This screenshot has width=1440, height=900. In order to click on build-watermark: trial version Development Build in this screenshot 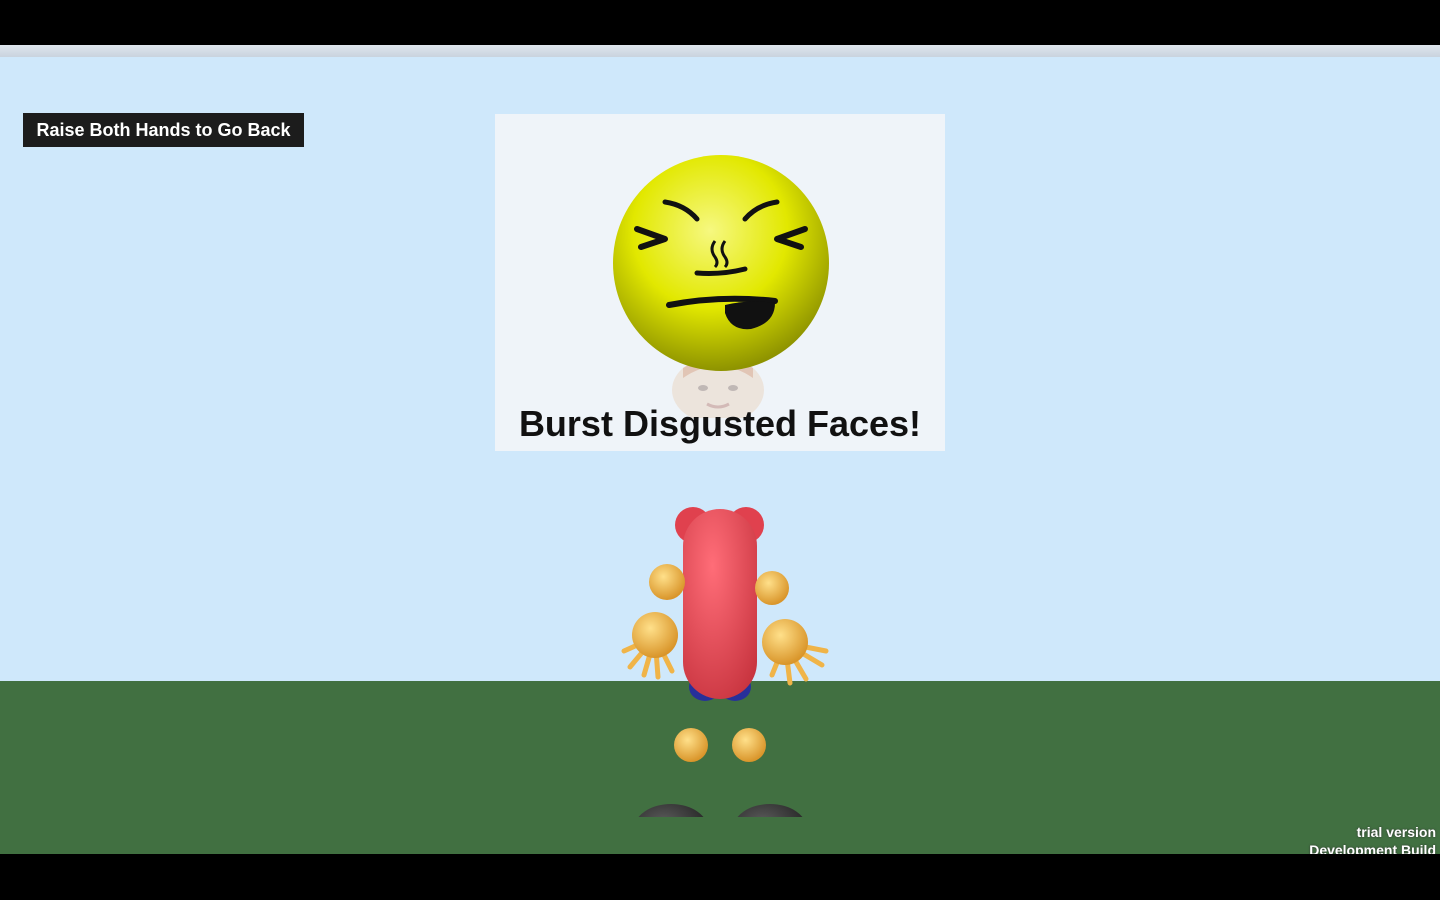, I will do `click(1372, 838)`.